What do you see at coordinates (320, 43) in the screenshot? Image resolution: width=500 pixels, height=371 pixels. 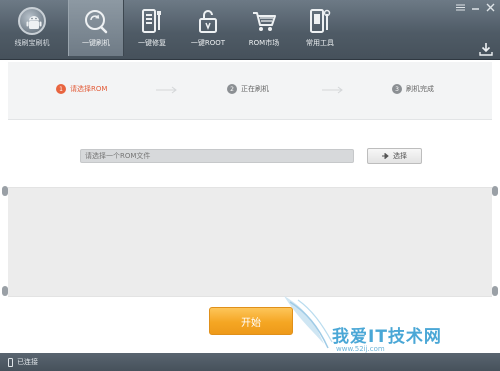 I see `tool-label: 常用工具` at bounding box center [320, 43].